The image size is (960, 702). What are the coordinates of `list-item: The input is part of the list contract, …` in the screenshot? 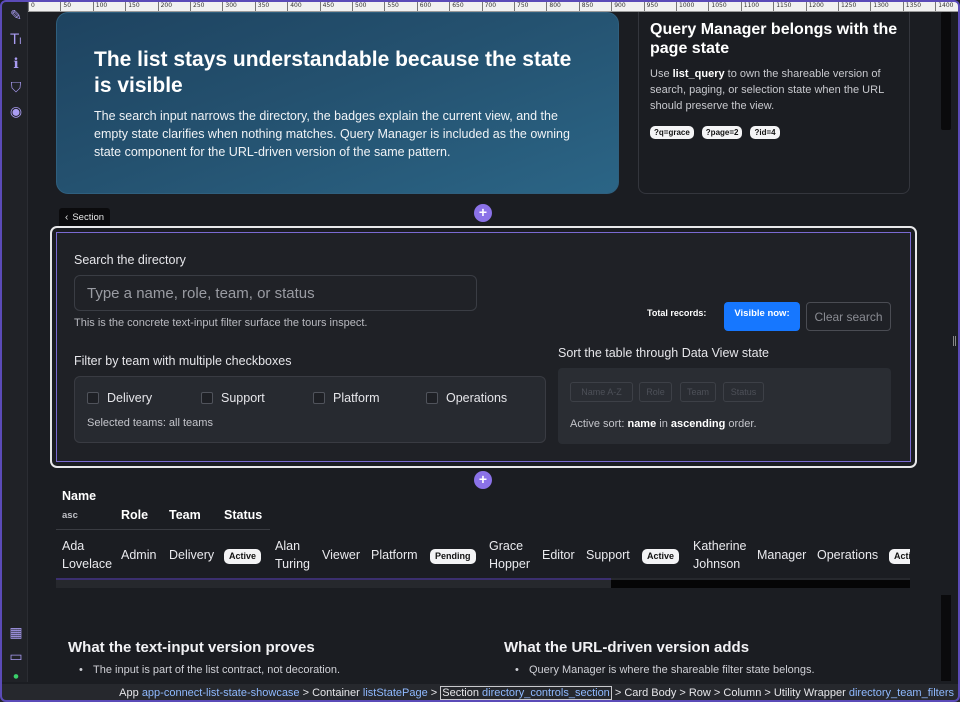 It's located at (209, 670).